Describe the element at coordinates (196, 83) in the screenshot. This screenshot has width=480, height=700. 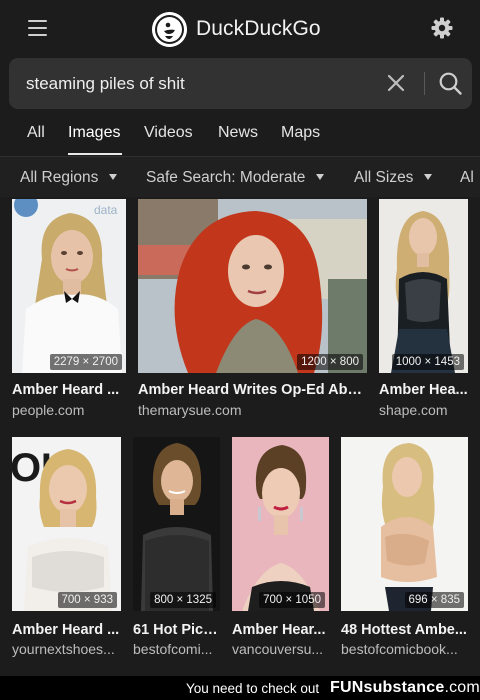
I see `search-input` at that location.